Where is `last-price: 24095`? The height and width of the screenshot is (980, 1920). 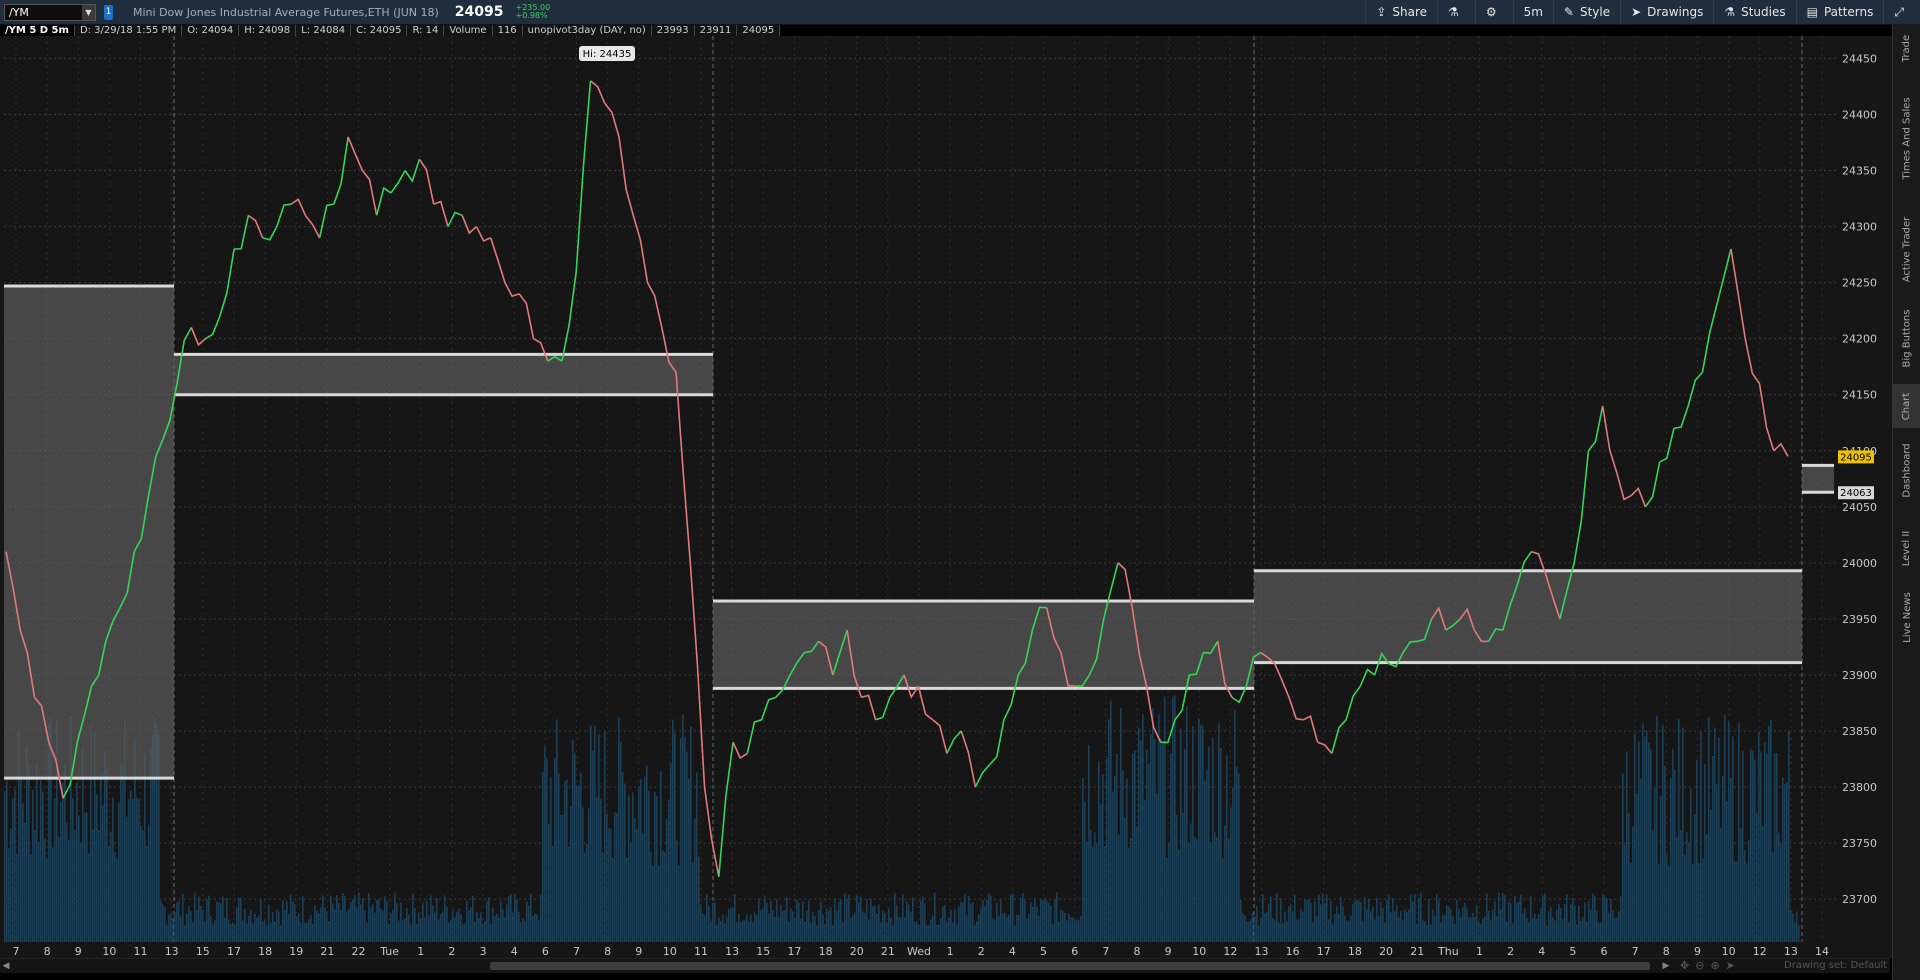 last-price: 24095 is located at coordinates (479, 12).